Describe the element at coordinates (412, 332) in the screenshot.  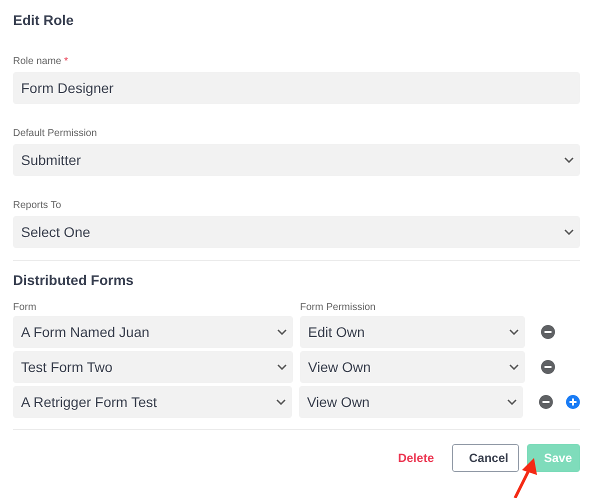
I see `dropdown: Edit Own` at that location.